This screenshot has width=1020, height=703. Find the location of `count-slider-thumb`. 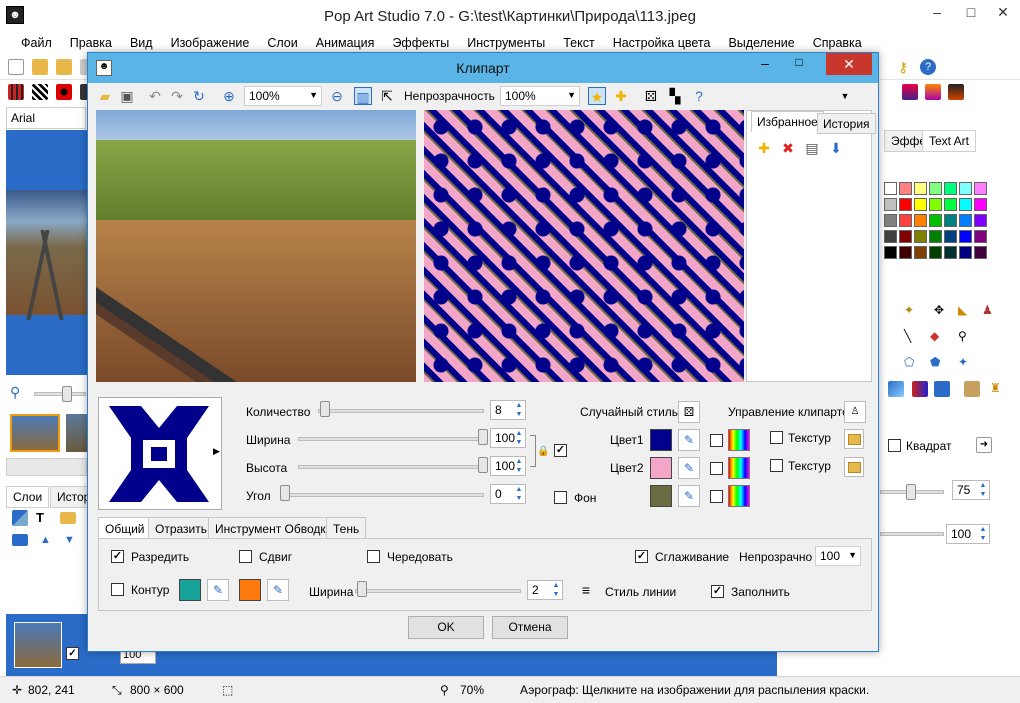

count-slider-thumb is located at coordinates (325, 409).